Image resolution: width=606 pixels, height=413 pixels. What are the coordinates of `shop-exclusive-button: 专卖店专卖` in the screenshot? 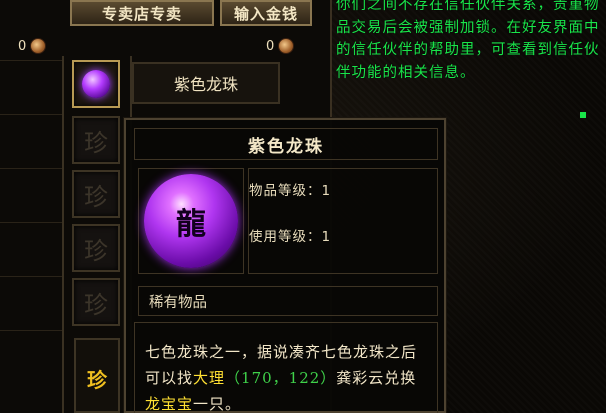 It's located at (142, 13).